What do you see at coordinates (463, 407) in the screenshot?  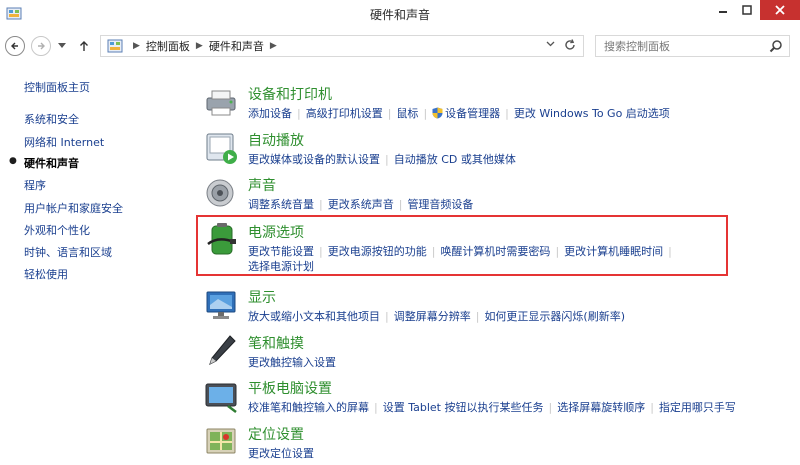 I see `tablet-buttons-link: 设置 Tablet 按钮以执行某些任务` at bounding box center [463, 407].